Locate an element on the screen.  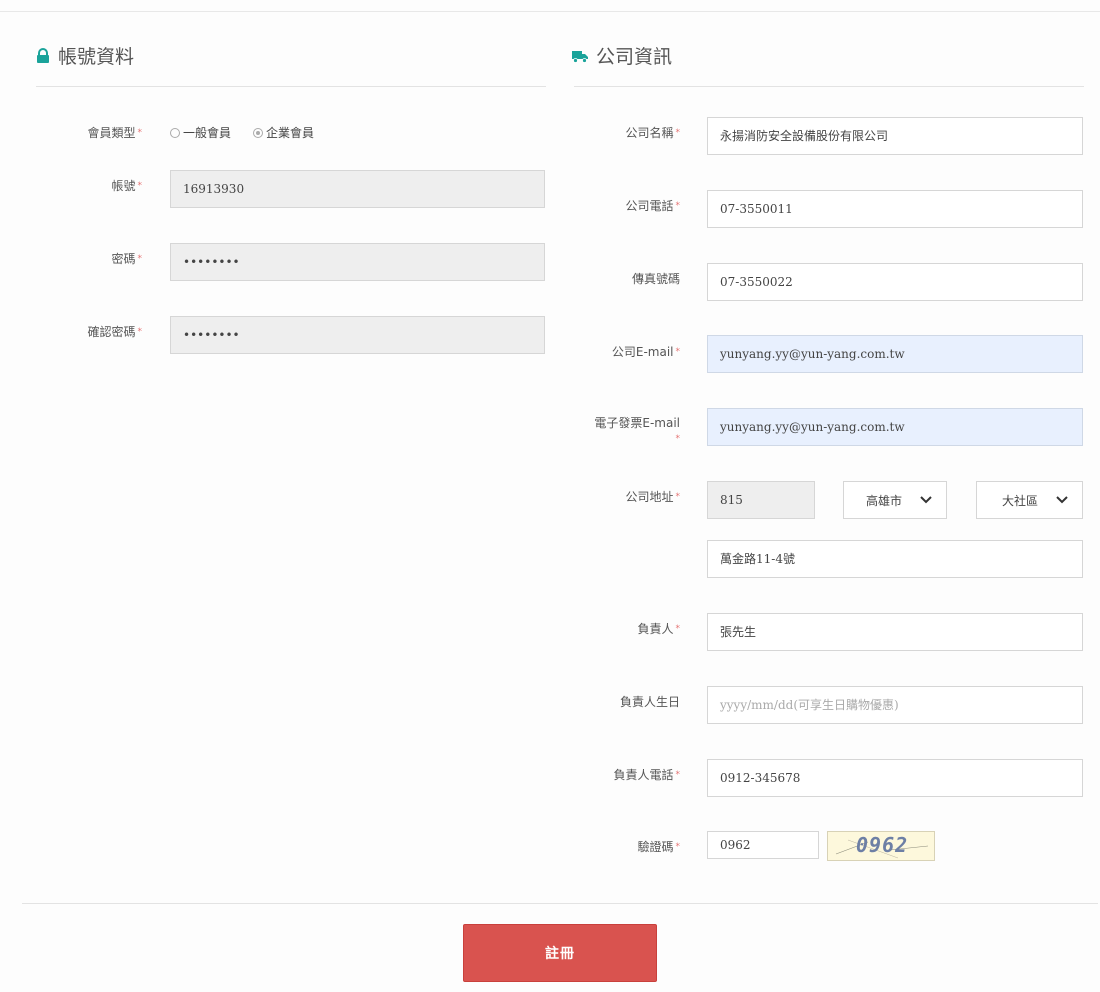
password-field: •••••••• is located at coordinates (357, 262).